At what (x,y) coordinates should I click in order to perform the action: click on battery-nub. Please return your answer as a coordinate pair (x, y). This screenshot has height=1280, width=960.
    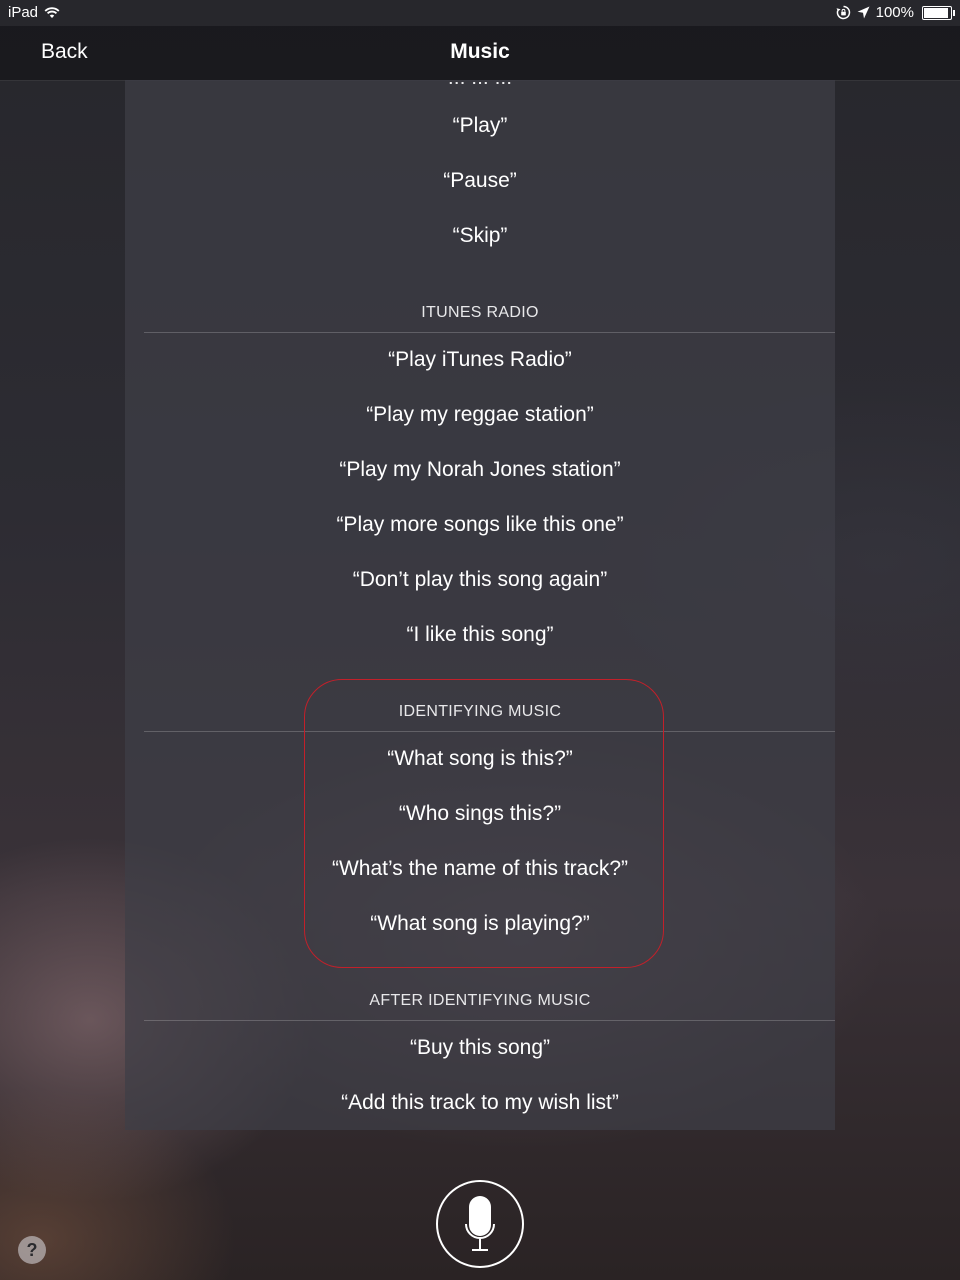
    Looking at the image, I should click on (954, 12).